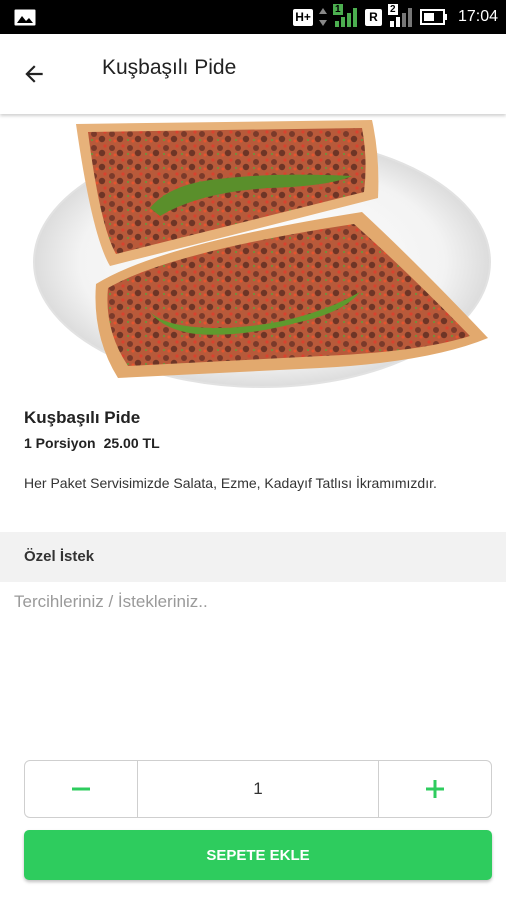 The image size is (506, 900). I want to click on product-name: Kuşbaşılı Pide, so click(82, 417).